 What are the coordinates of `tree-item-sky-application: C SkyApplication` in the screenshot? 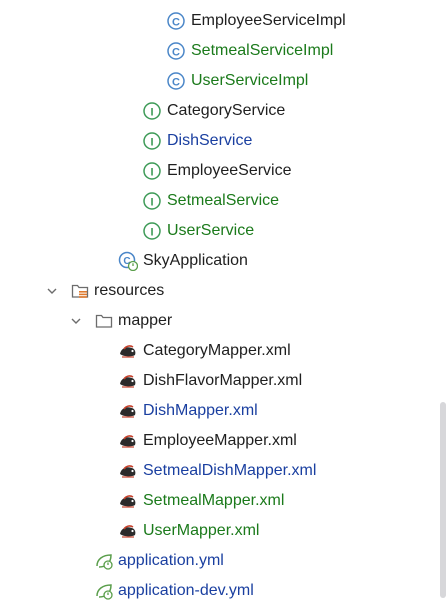 It's located at (223, 261).